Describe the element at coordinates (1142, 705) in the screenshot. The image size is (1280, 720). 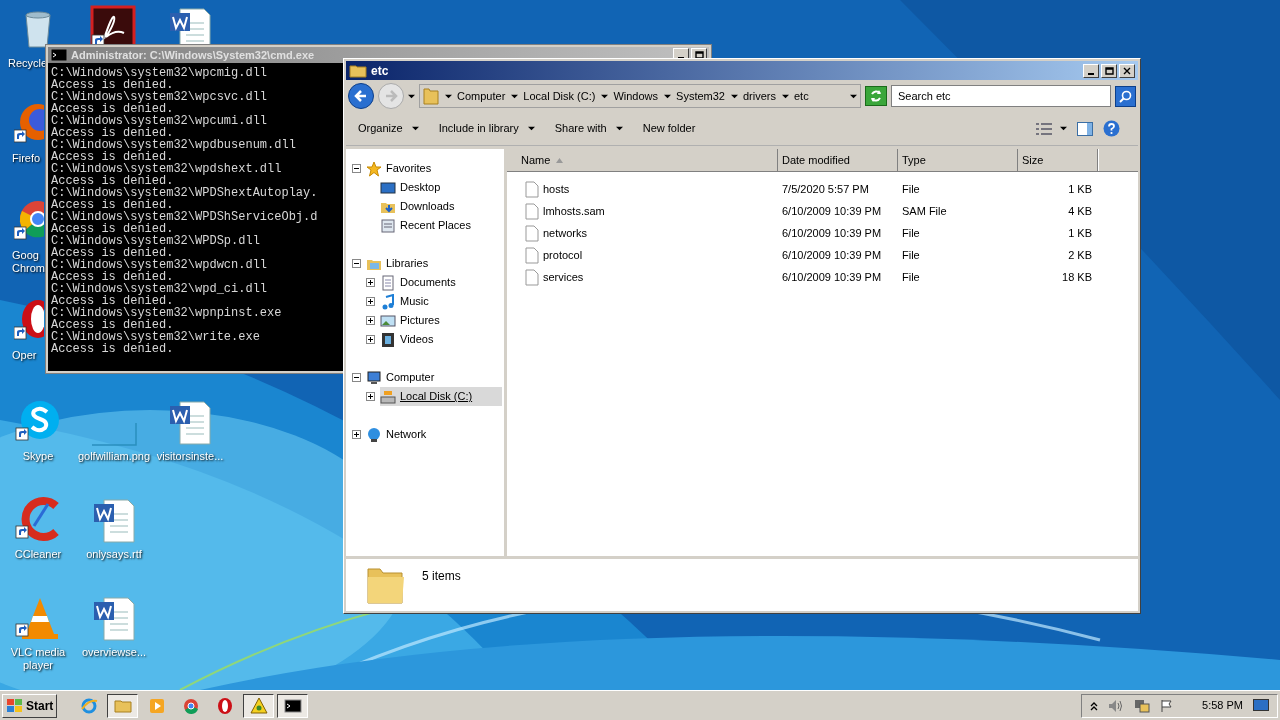
I see `network-icon` at that location.